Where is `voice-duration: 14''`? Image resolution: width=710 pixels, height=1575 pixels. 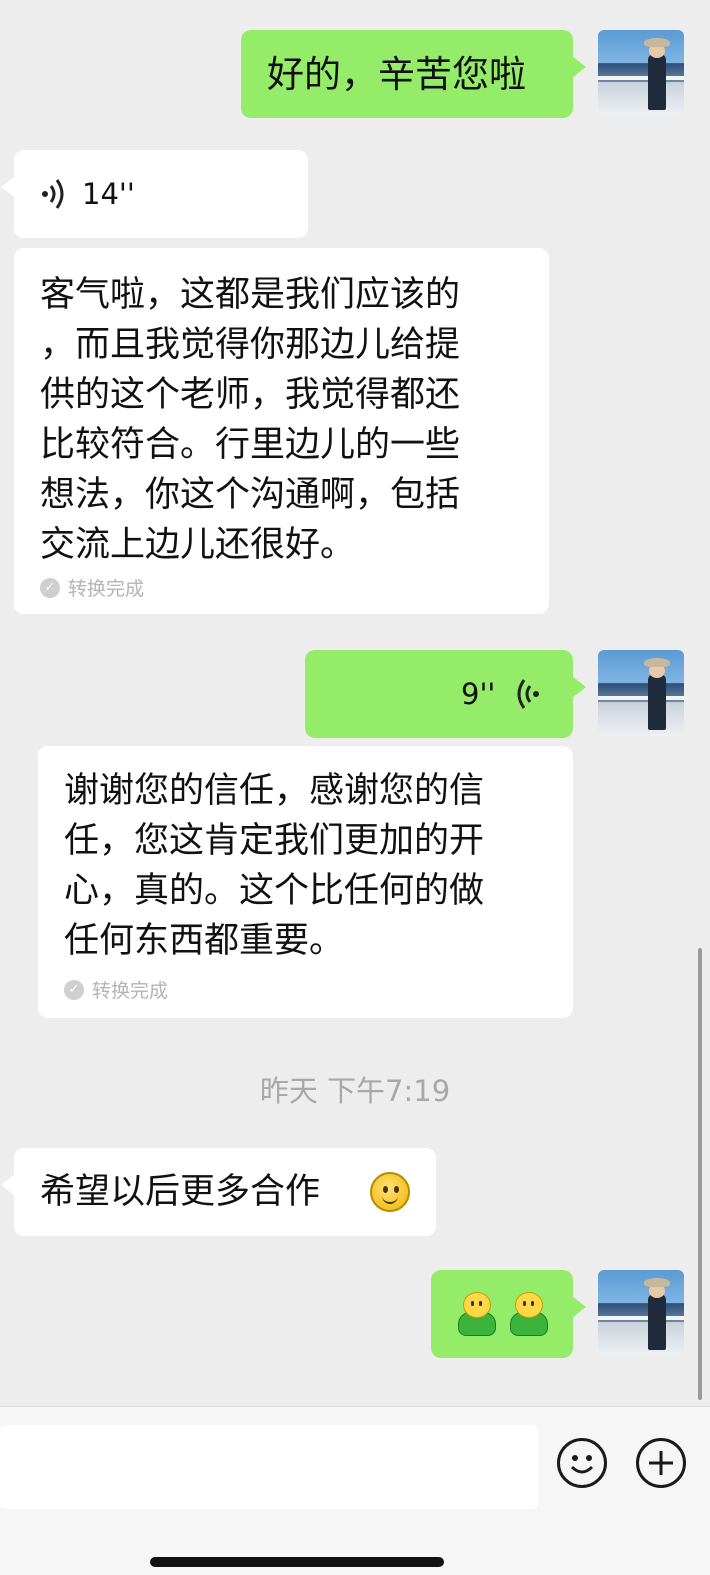
voice-duration: 14'' is located at coordinates (108, 194).